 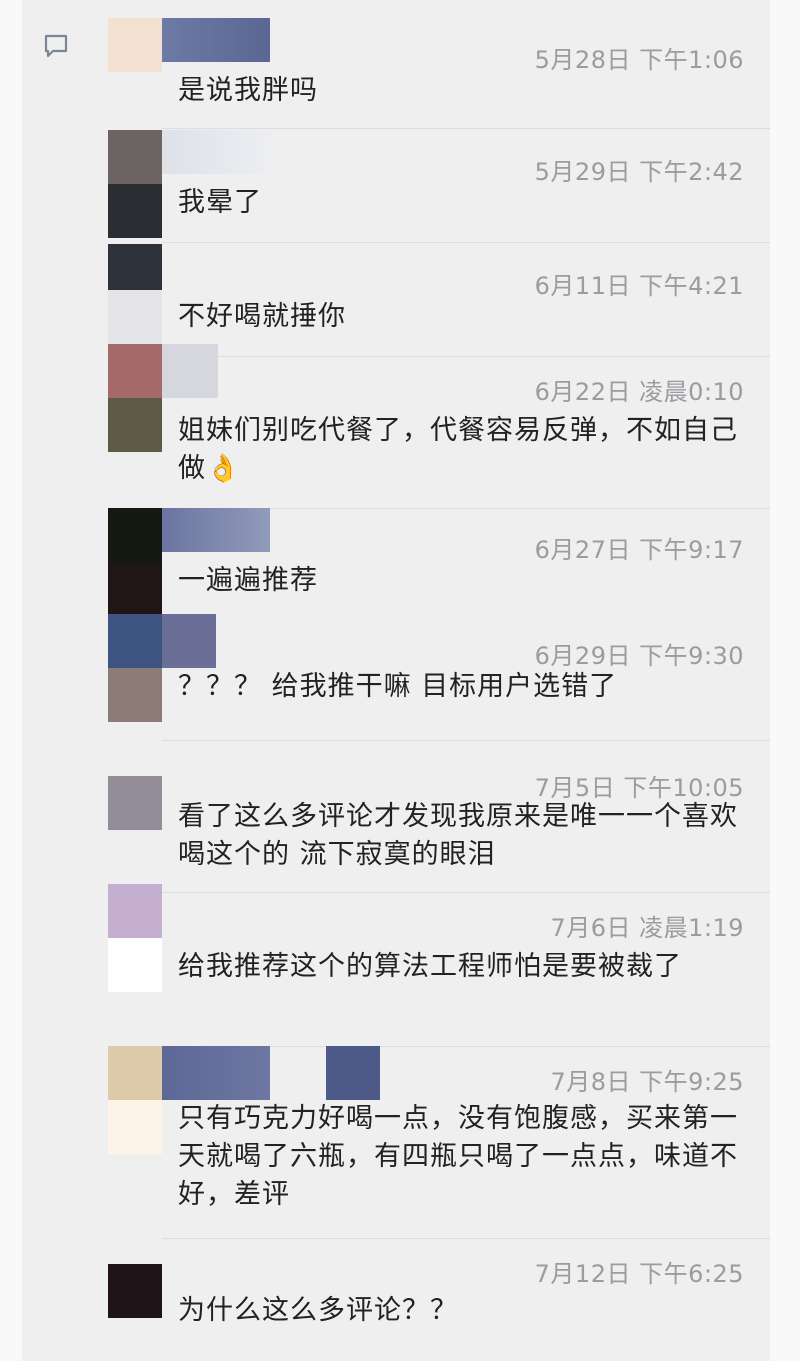 What do you see at coordinates (428, 299) in the screenshot?
I see `comment-item: 6月11日 下午4:21 不好喝就捶你` at bounding box center [428, 299].